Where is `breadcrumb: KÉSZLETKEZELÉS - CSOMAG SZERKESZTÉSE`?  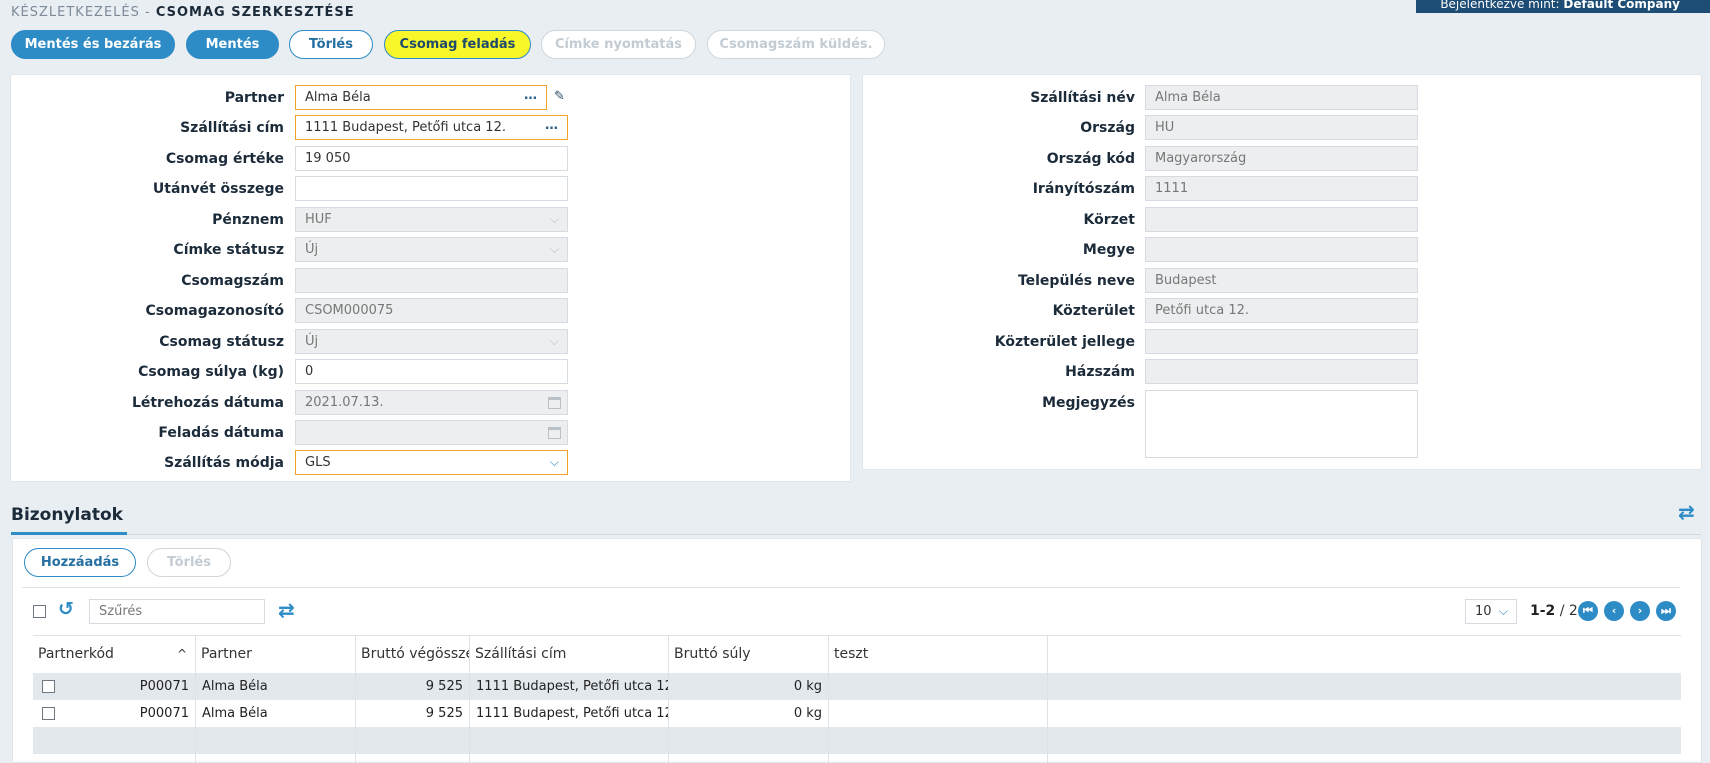 breadcrumb: KÉSZLETKEZELÉS - CSOMAG SZERKESZTÉSE is located at coordinates (183, 12).